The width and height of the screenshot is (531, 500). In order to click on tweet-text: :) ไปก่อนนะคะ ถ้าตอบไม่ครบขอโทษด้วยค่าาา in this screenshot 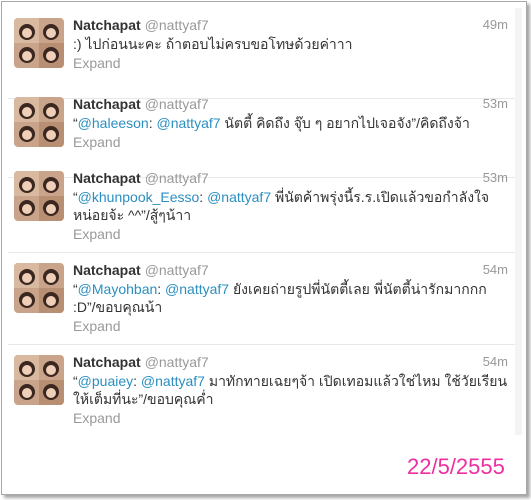, I will do `click(290, 44)`.